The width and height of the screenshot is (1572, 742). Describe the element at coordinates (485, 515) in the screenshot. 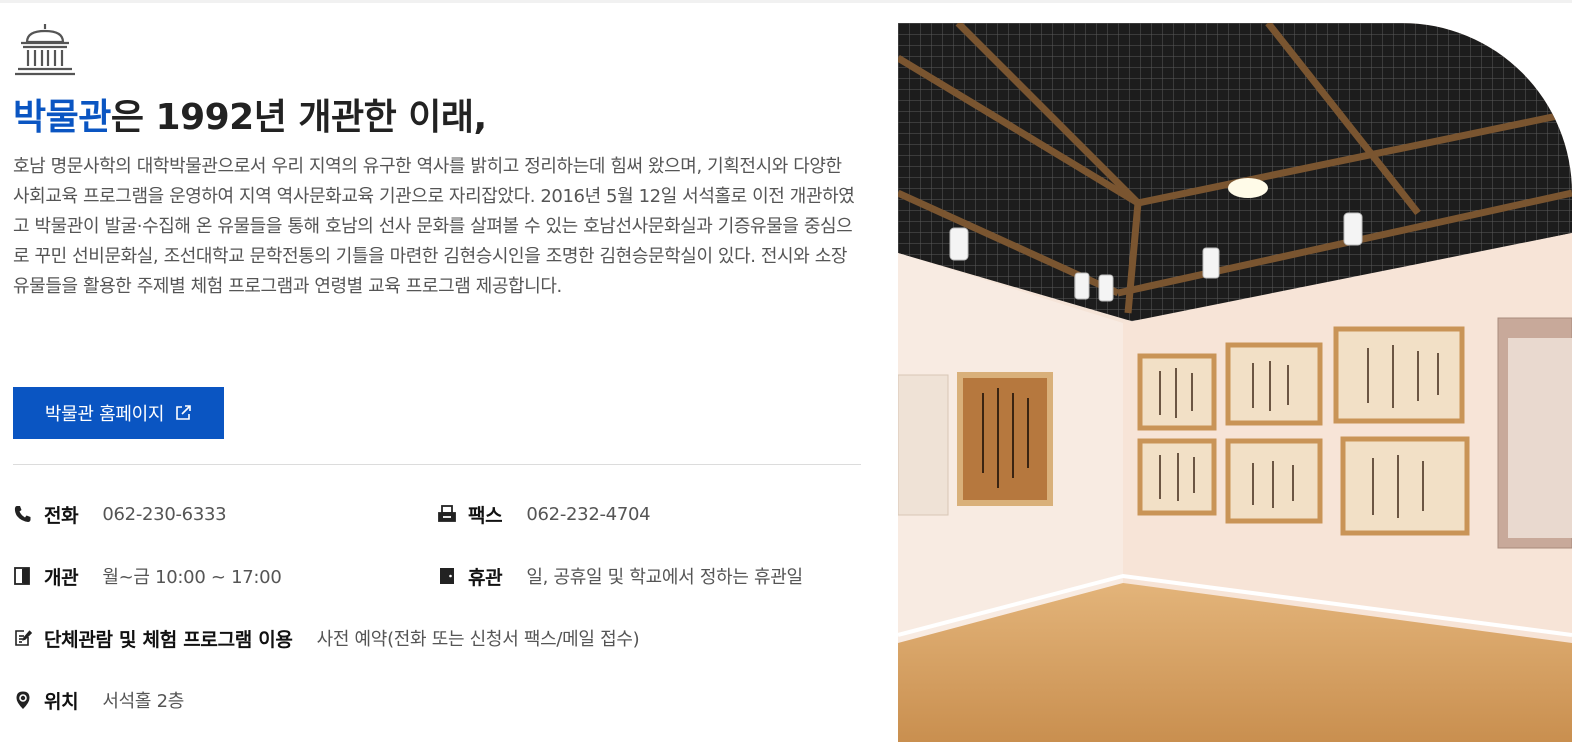

I see `fax-label: 팩스` at that location.